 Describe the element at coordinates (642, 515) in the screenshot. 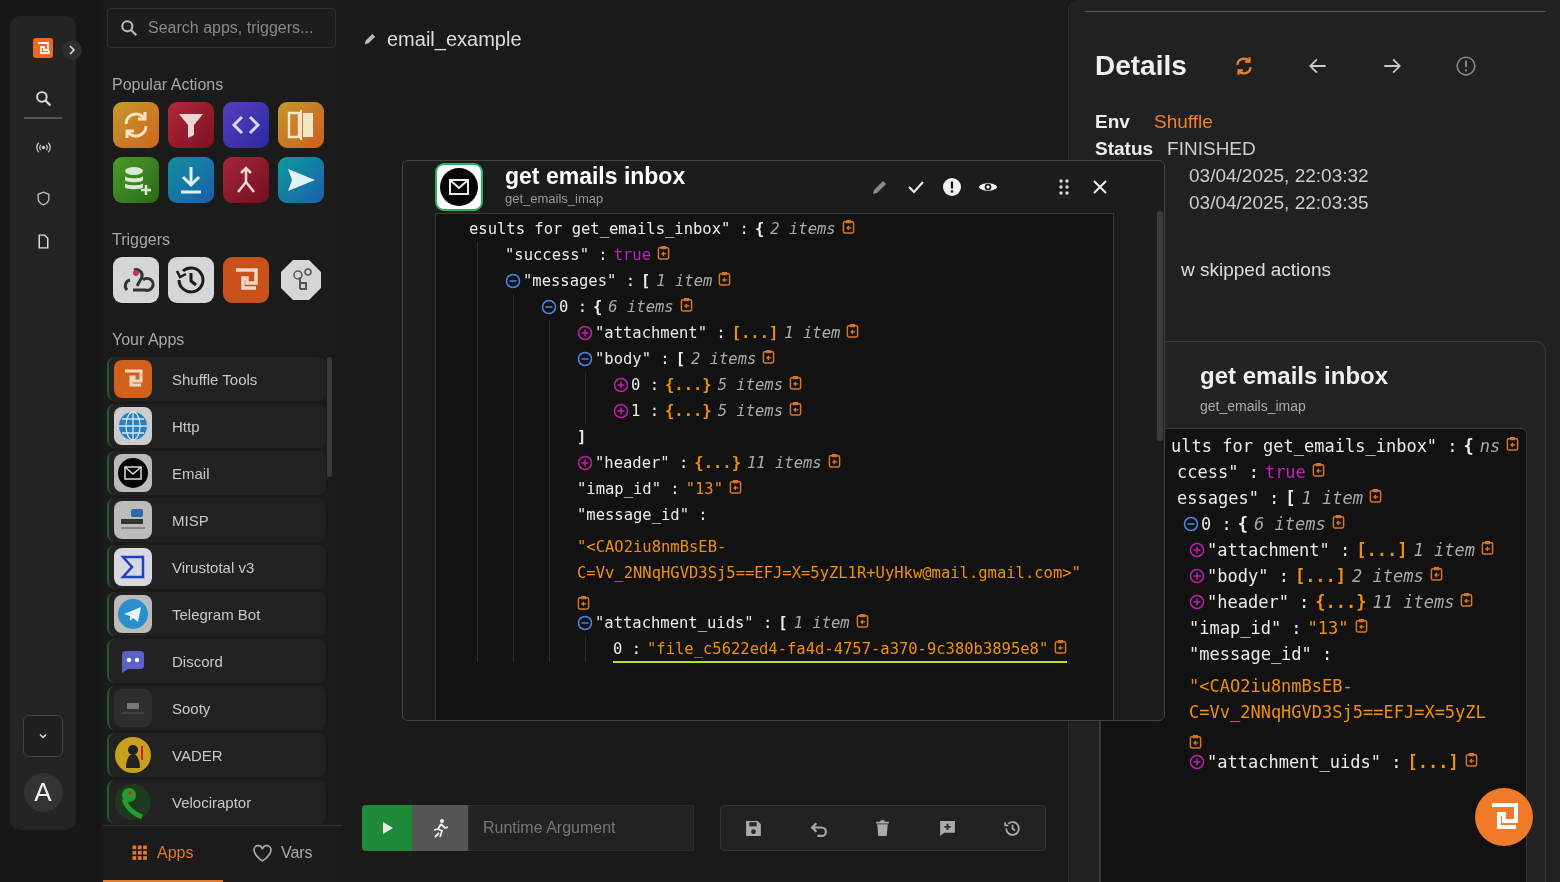

I see `json-key: "message_id" :` at that location.